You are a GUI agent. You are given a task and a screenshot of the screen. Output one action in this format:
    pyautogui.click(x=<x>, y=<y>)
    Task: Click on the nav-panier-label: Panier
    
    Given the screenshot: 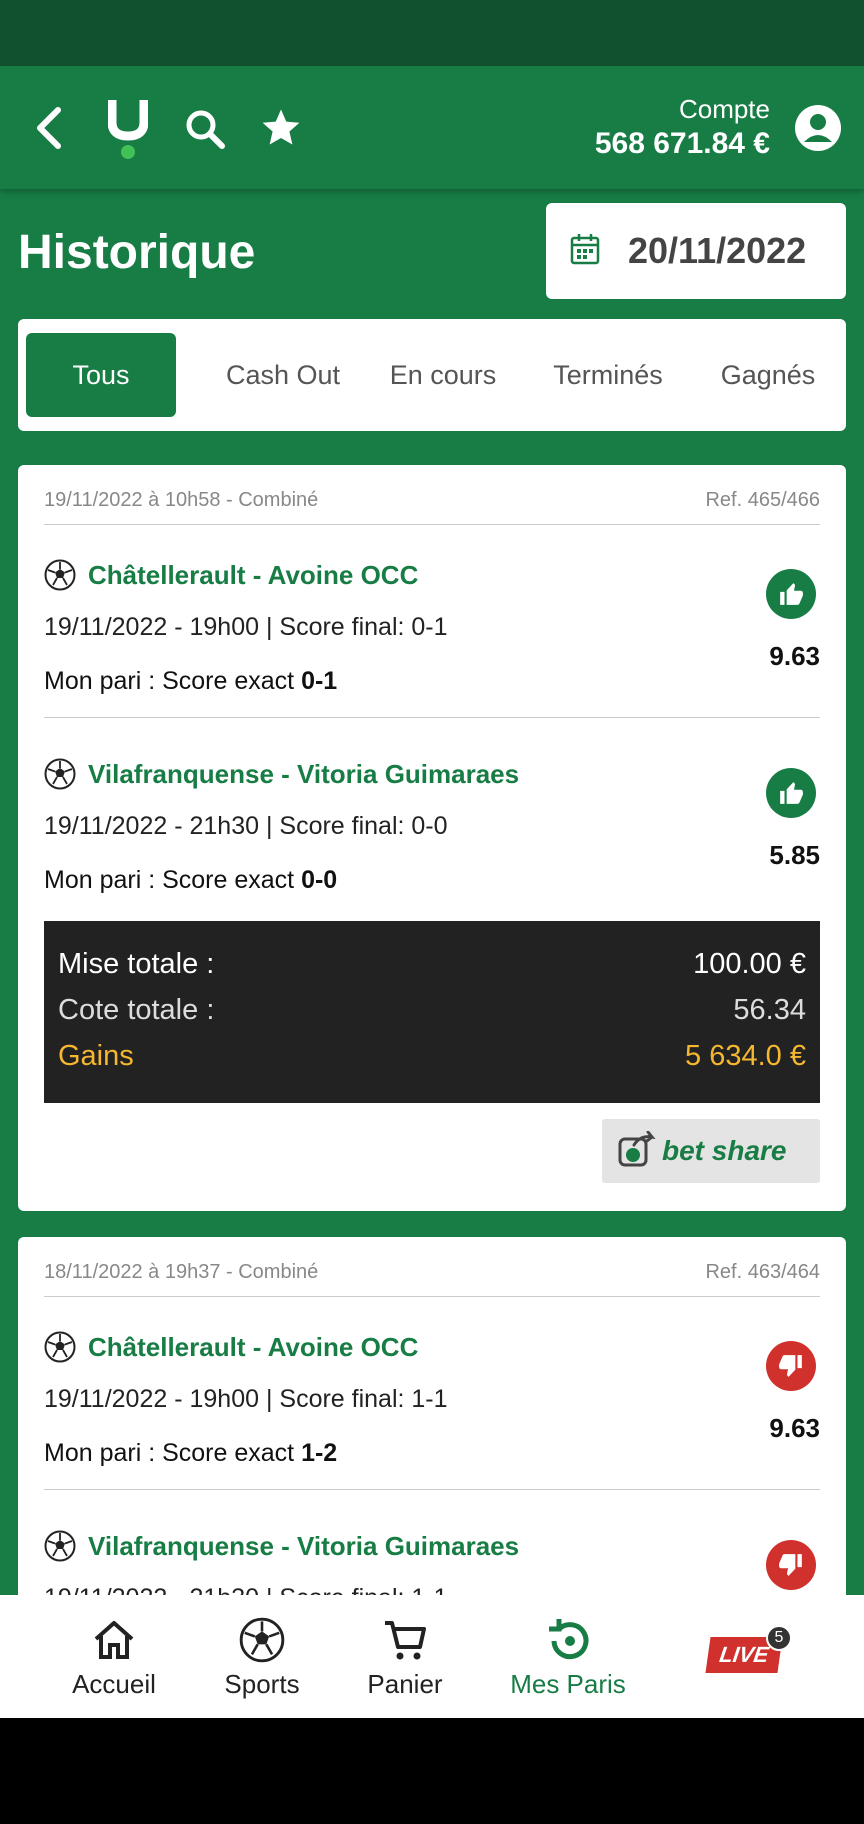 What is the action you would take?
    pyautogui.click(x=405, y=1684)
    